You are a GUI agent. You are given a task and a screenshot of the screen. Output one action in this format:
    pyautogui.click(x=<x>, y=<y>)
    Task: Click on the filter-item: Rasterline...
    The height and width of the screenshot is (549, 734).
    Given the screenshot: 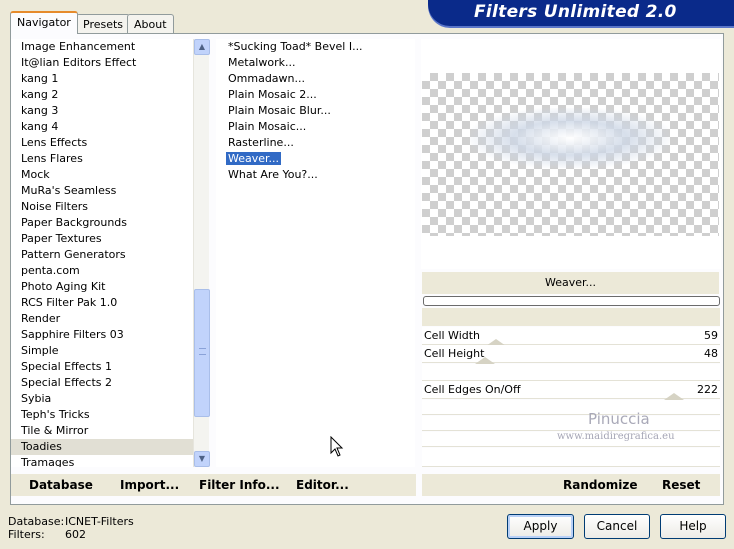 What is the action you would take?
    pyautogui.click(x=315, y=143)
    